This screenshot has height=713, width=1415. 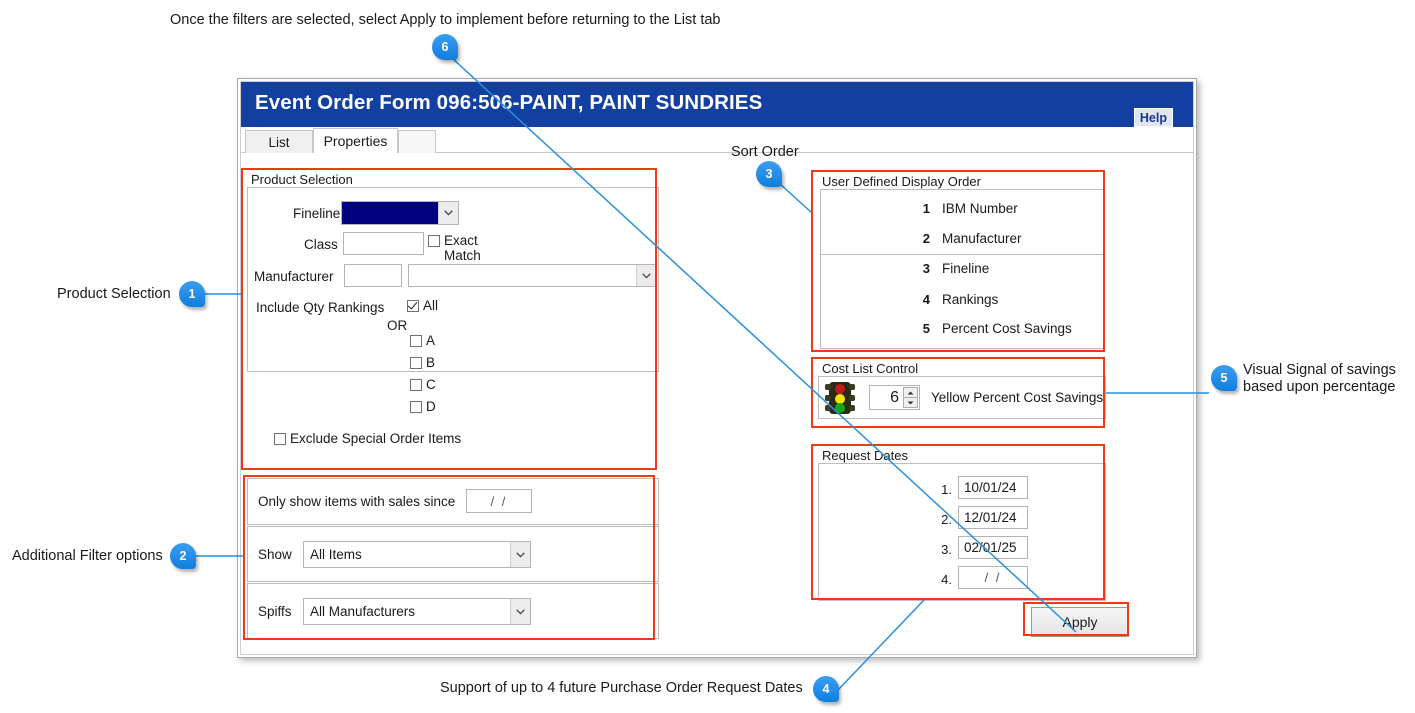 I want to click on tab-properties: Properties, so click(x=355, y=140).